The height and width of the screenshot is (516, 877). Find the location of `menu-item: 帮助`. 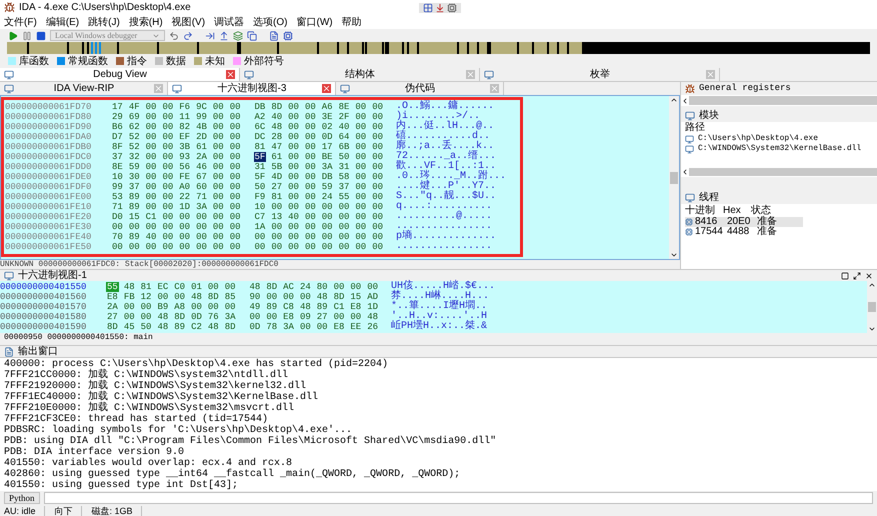

menu-item: 帮助 is located at coordinates (352, 22).